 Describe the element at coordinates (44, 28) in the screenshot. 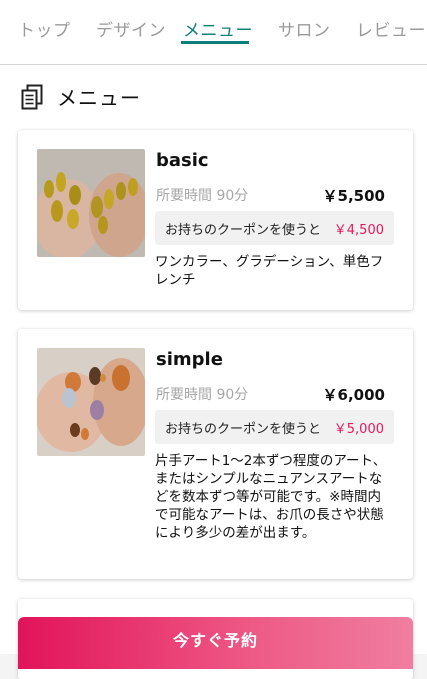

I see `tab-top: トップ` at that location.